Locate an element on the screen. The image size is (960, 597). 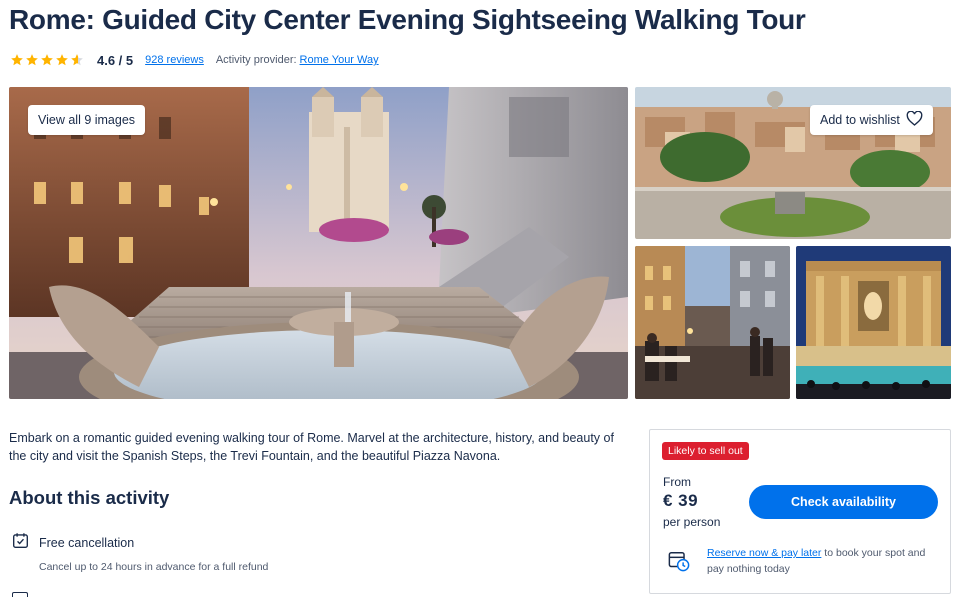
about-section-title: About this activity is located at coordinates (89, 497).